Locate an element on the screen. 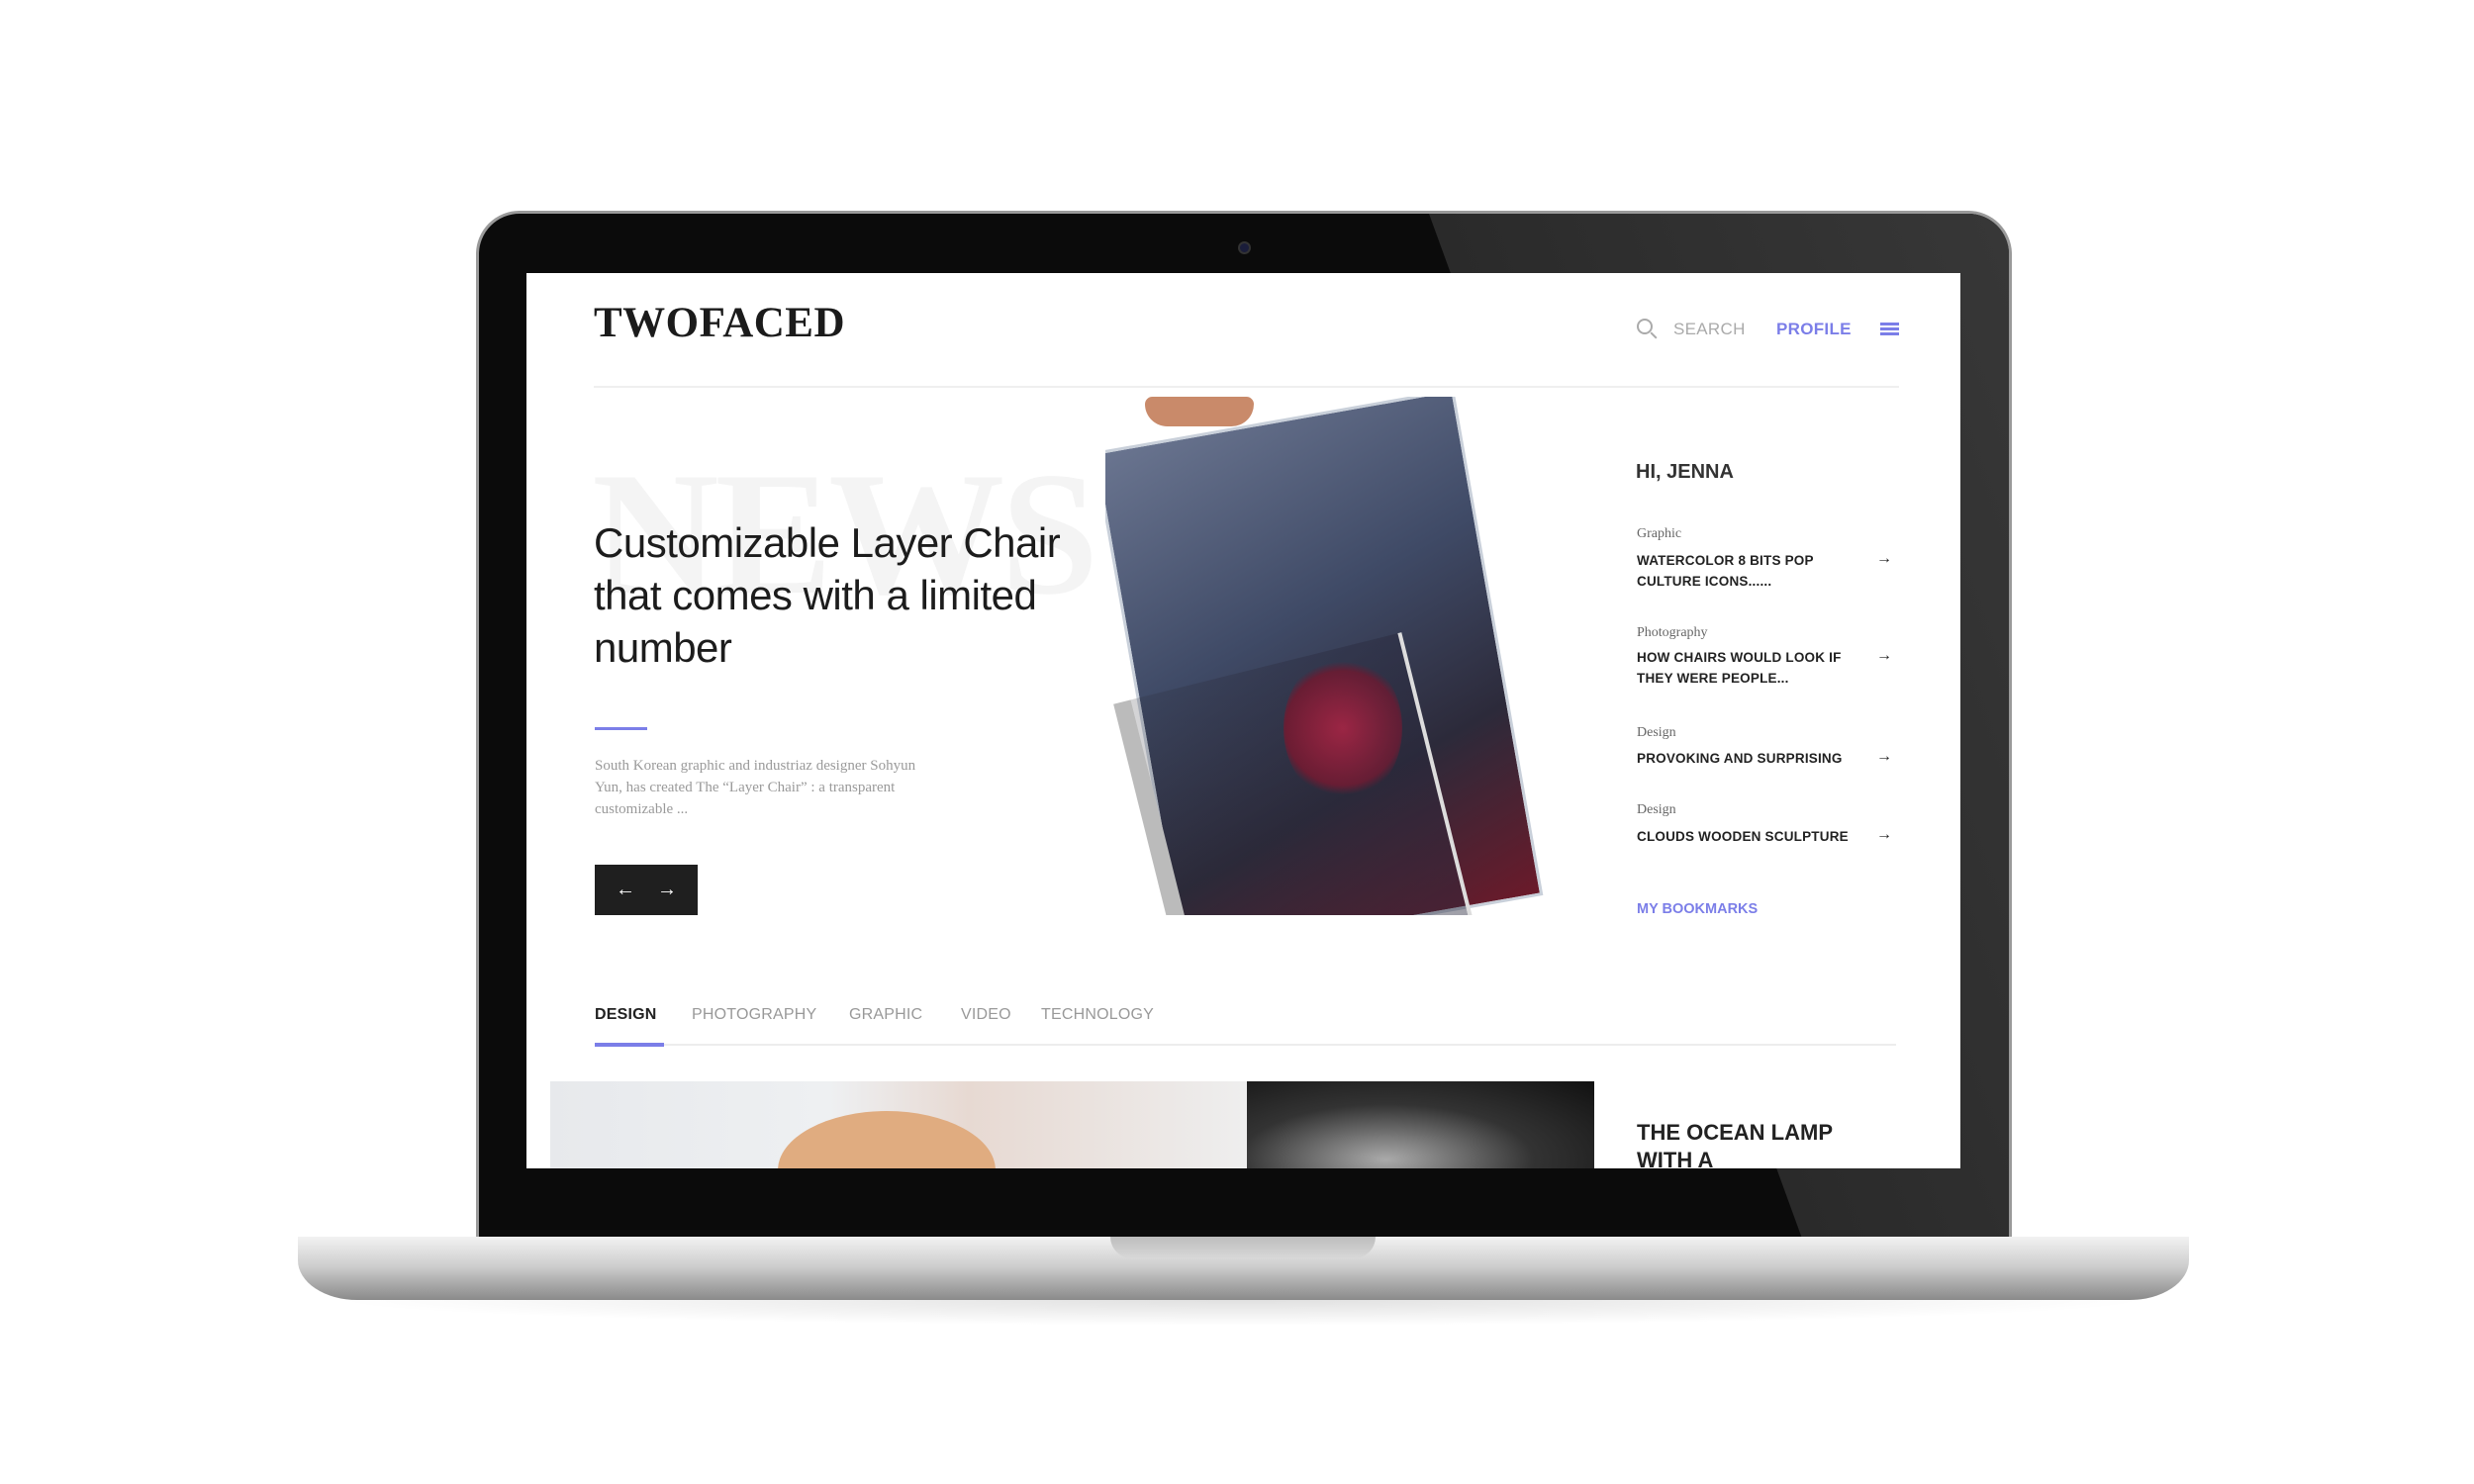  hero-image is located at coordinates (1348, 656).